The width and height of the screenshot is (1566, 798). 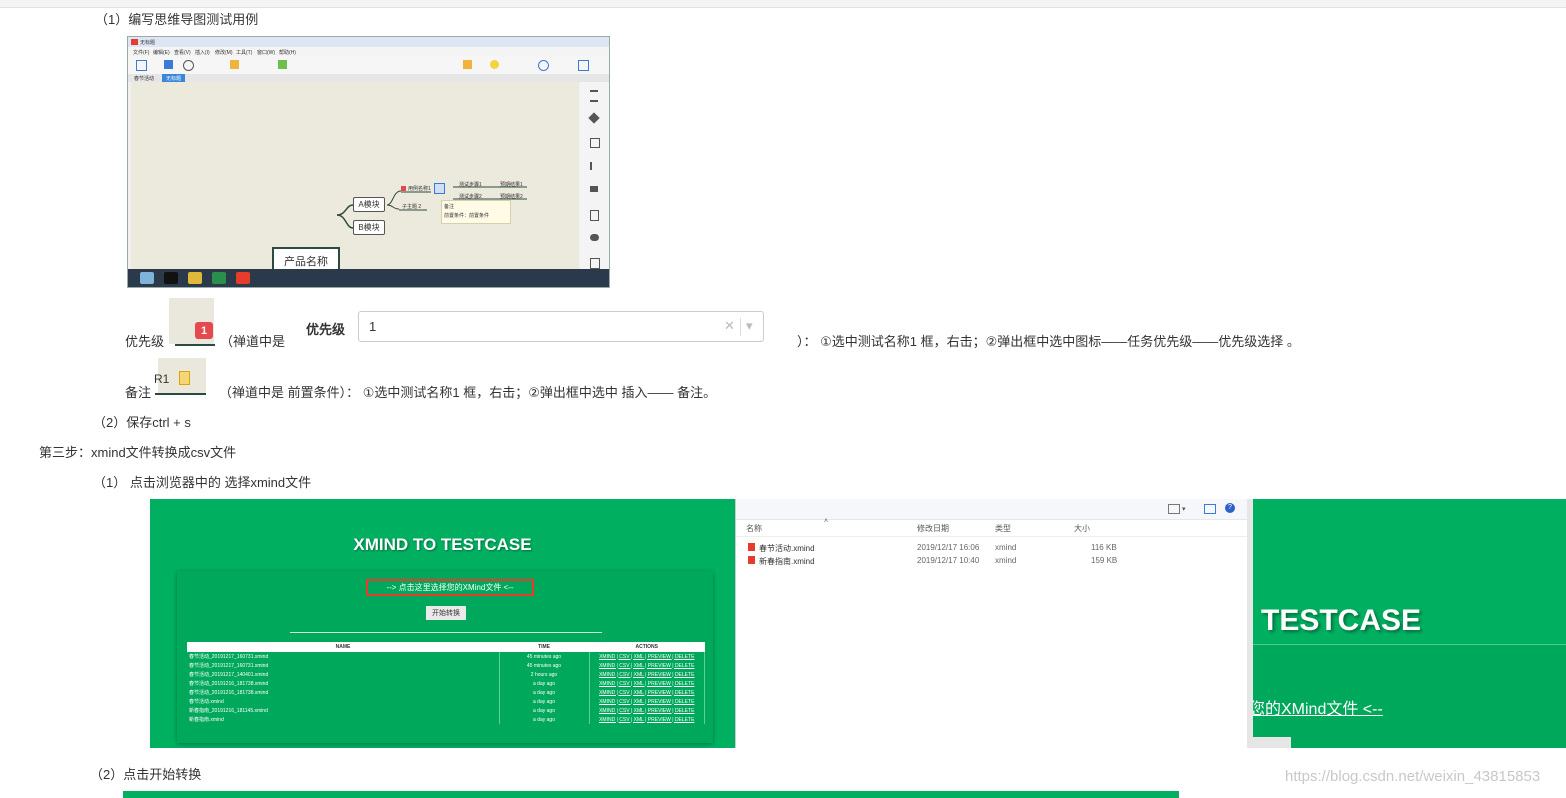 I want to click on view-options-icon, so click(x=1174, y=509).